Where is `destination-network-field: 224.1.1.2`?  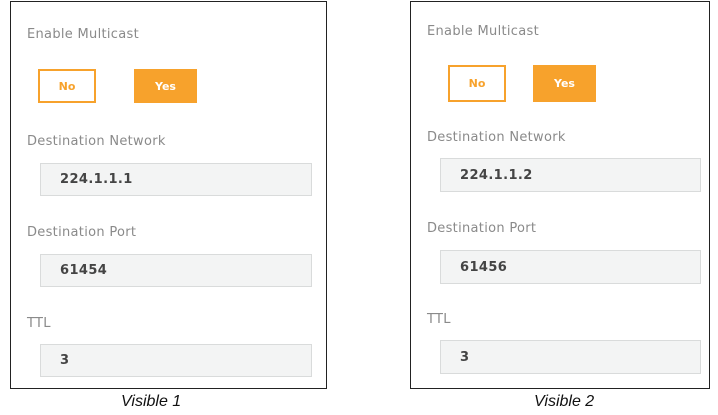
destination-network-field: 224.1.1.2 is located at coordinates (570, 175).